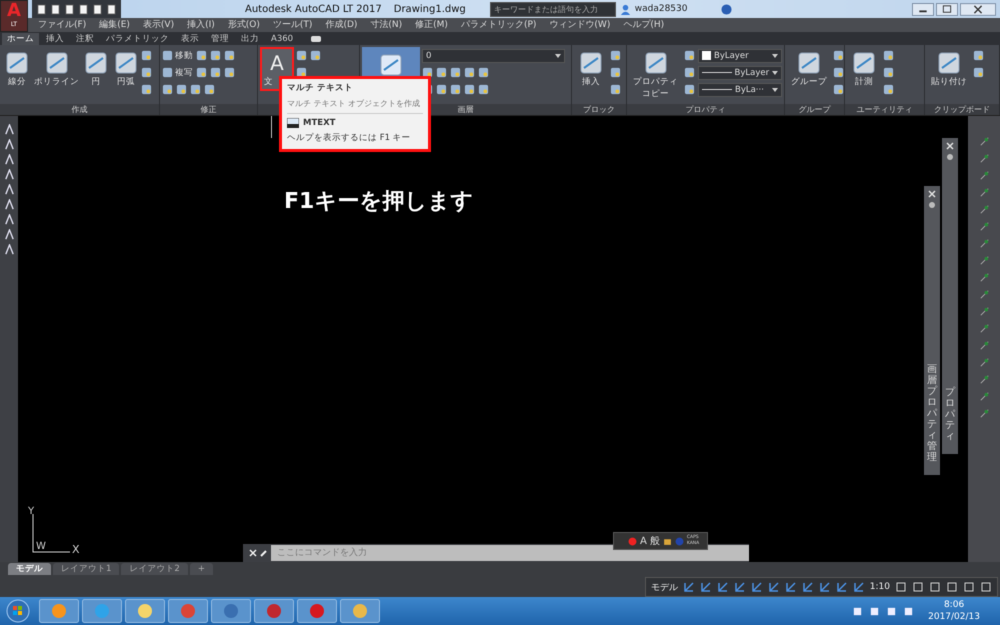  Describe the element at coordinates (208, 109) in the screenshot. I see `panel-title: 修正` at that location.